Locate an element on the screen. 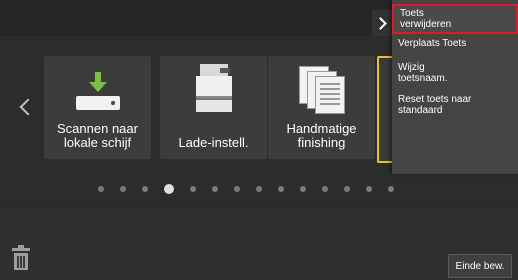 The image size is (518, 280). end-edit-button: Einde bew. is located at coordinates (480, 266).